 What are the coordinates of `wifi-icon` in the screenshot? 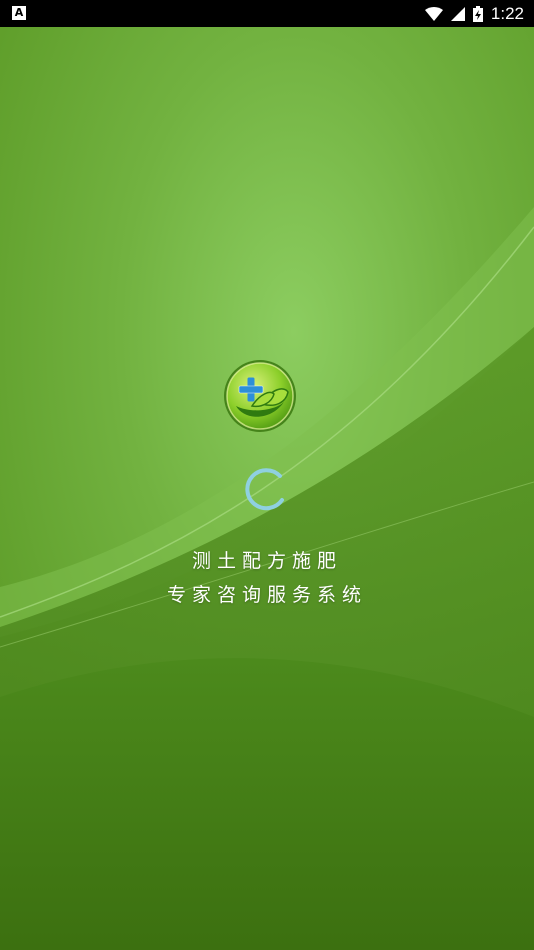 It's located at (433, 13).